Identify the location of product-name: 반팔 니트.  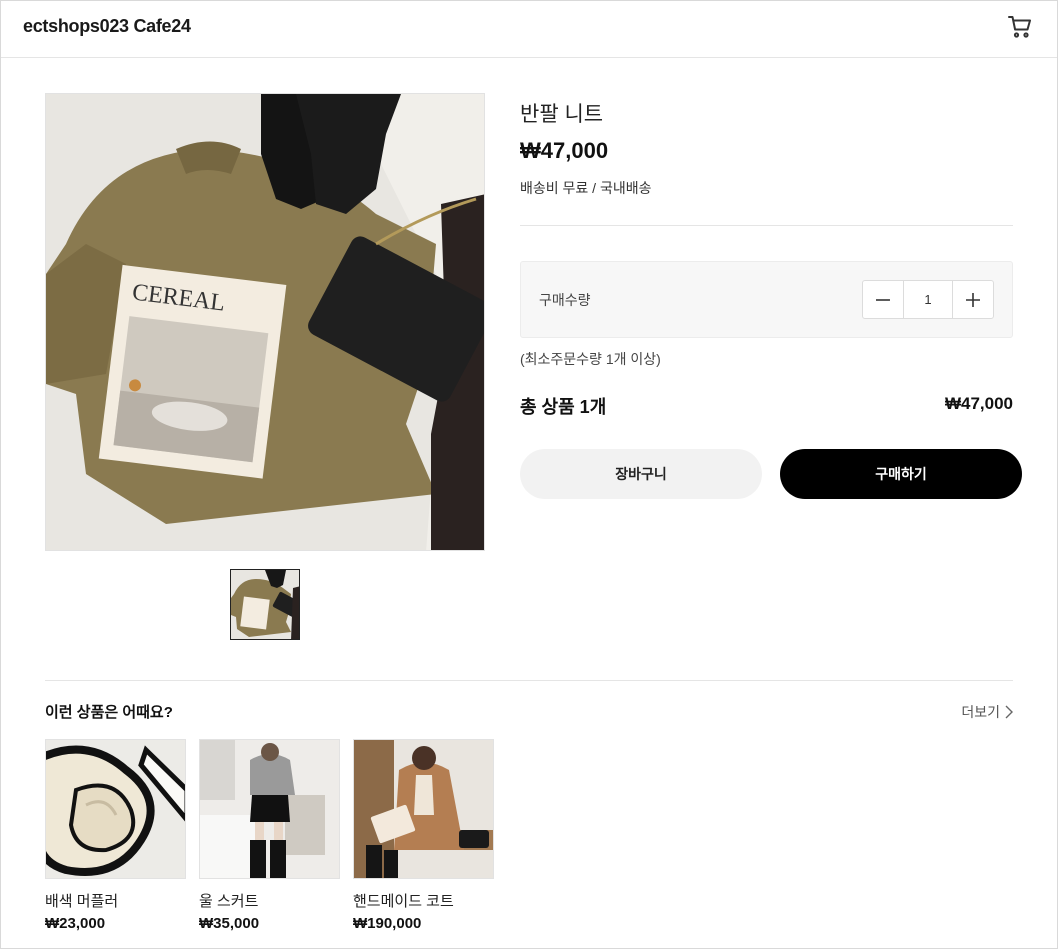
(562, 114).